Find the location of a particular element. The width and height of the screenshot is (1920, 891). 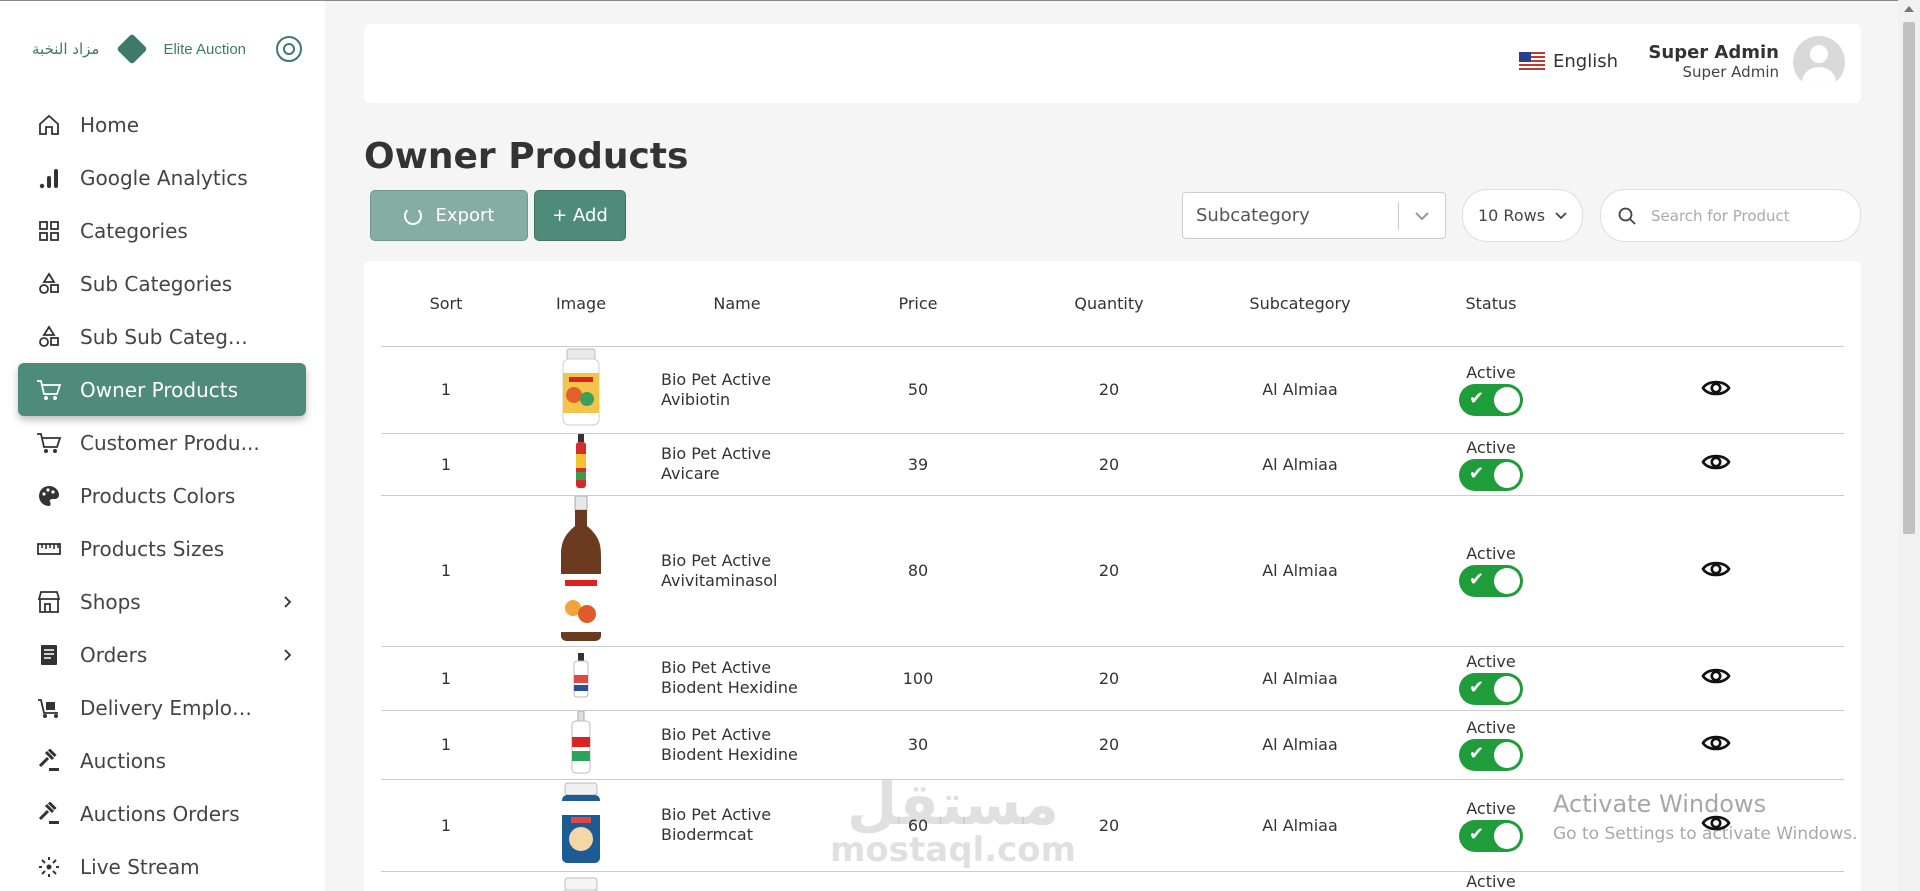

subcategory-select-value: Subcategory is located at coordinates (1253, 215).